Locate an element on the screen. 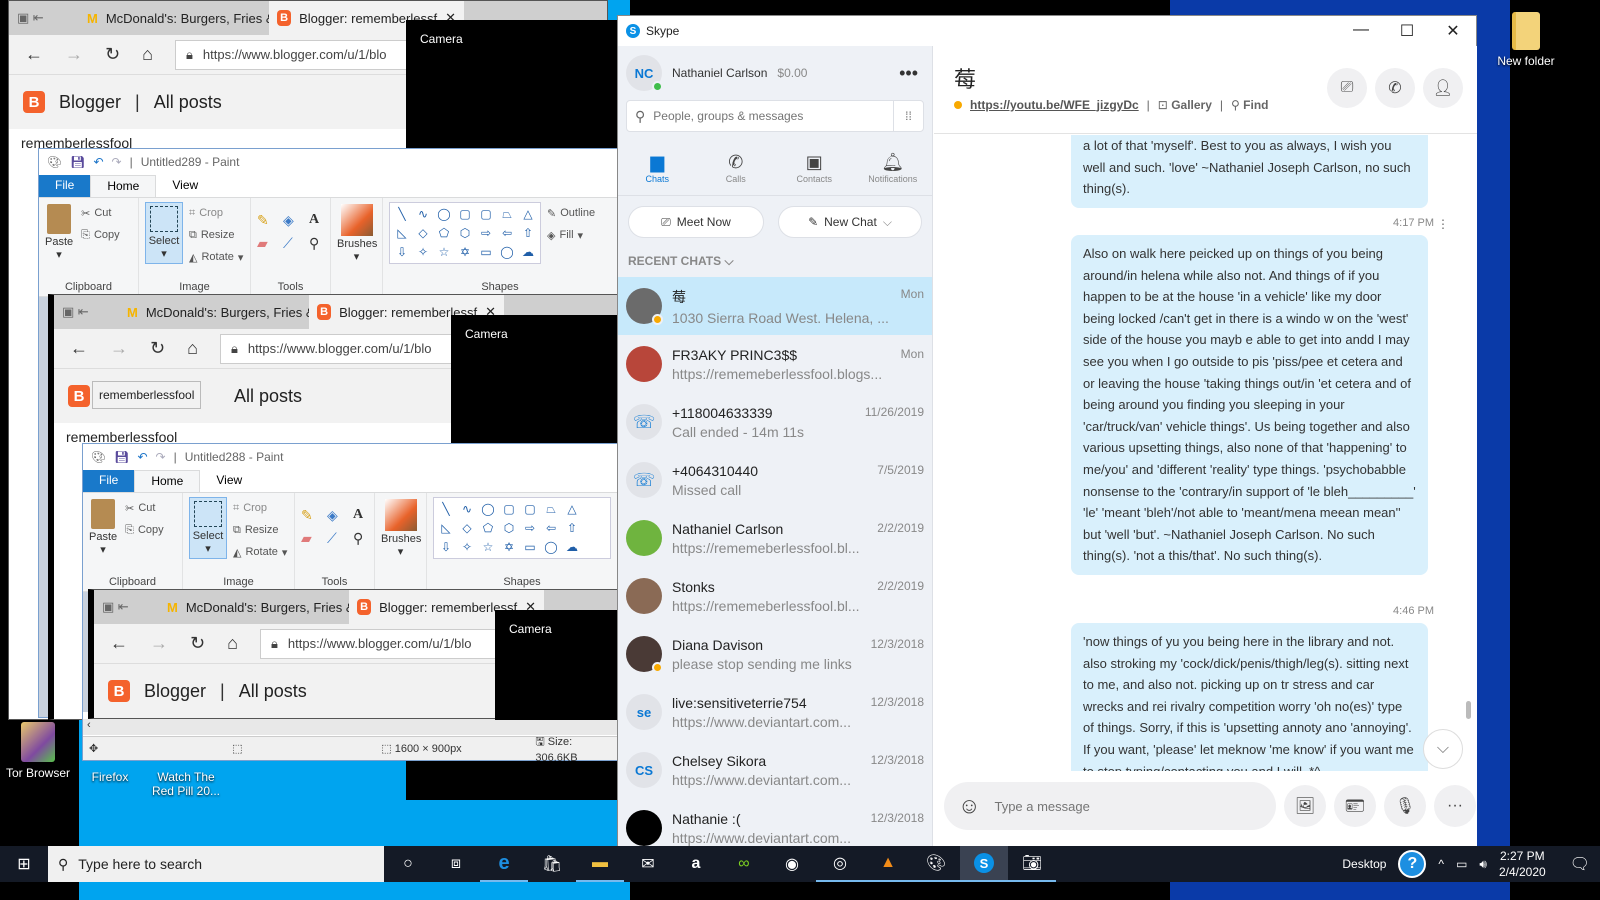  paste-button: Paste ▾ is located at coordinates (103, 526).